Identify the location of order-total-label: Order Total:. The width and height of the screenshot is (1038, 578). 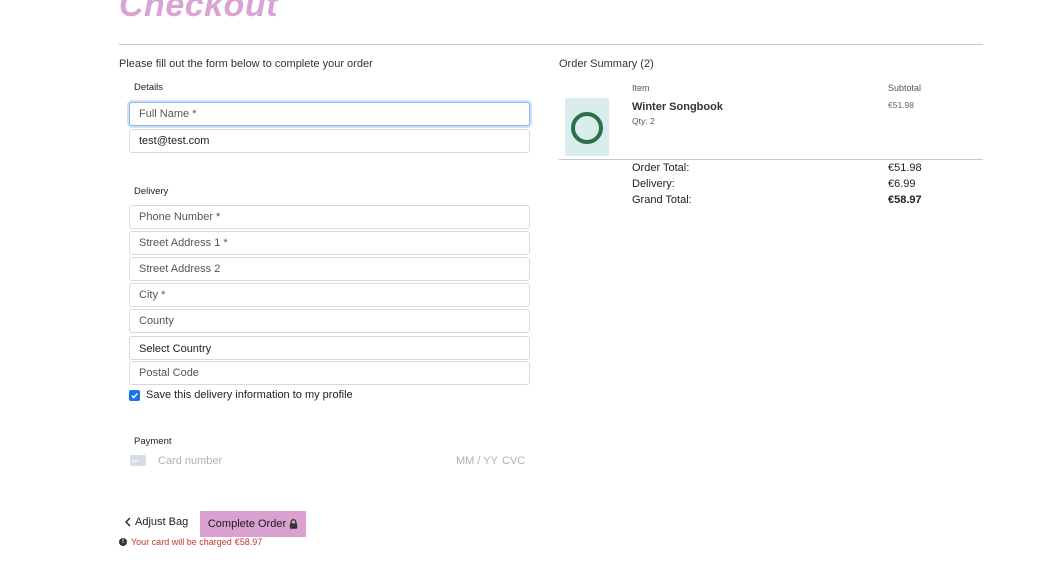
(661, 168).